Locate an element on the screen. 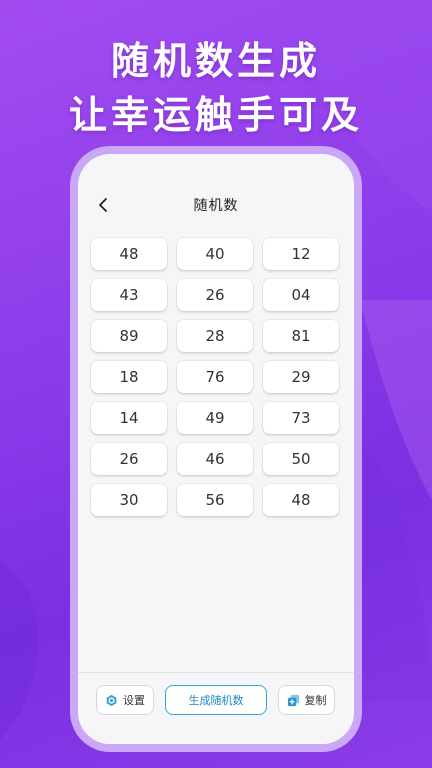 This screenshot has height=768, width=432. number-cell: 46 is located at coordinates (215, 459).